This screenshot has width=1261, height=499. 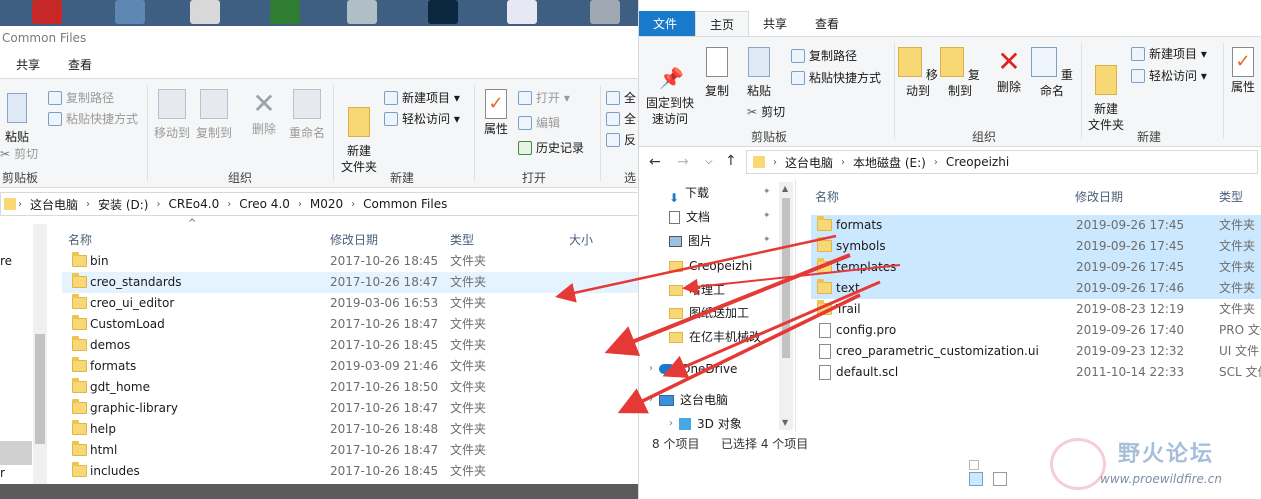 I want to click on arrow-templates, so click(x=791, y=279).